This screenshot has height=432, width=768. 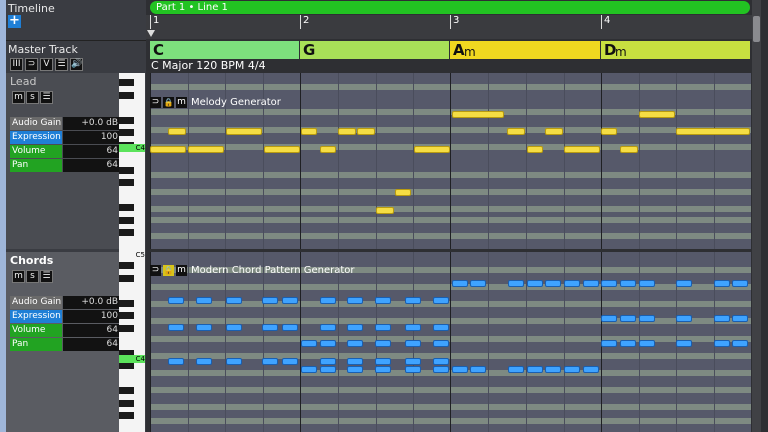 What do you see at coordinates (65, 330) in the screenshot?
I see `param-volume: Volume 64` at bounding box center [65, 330].